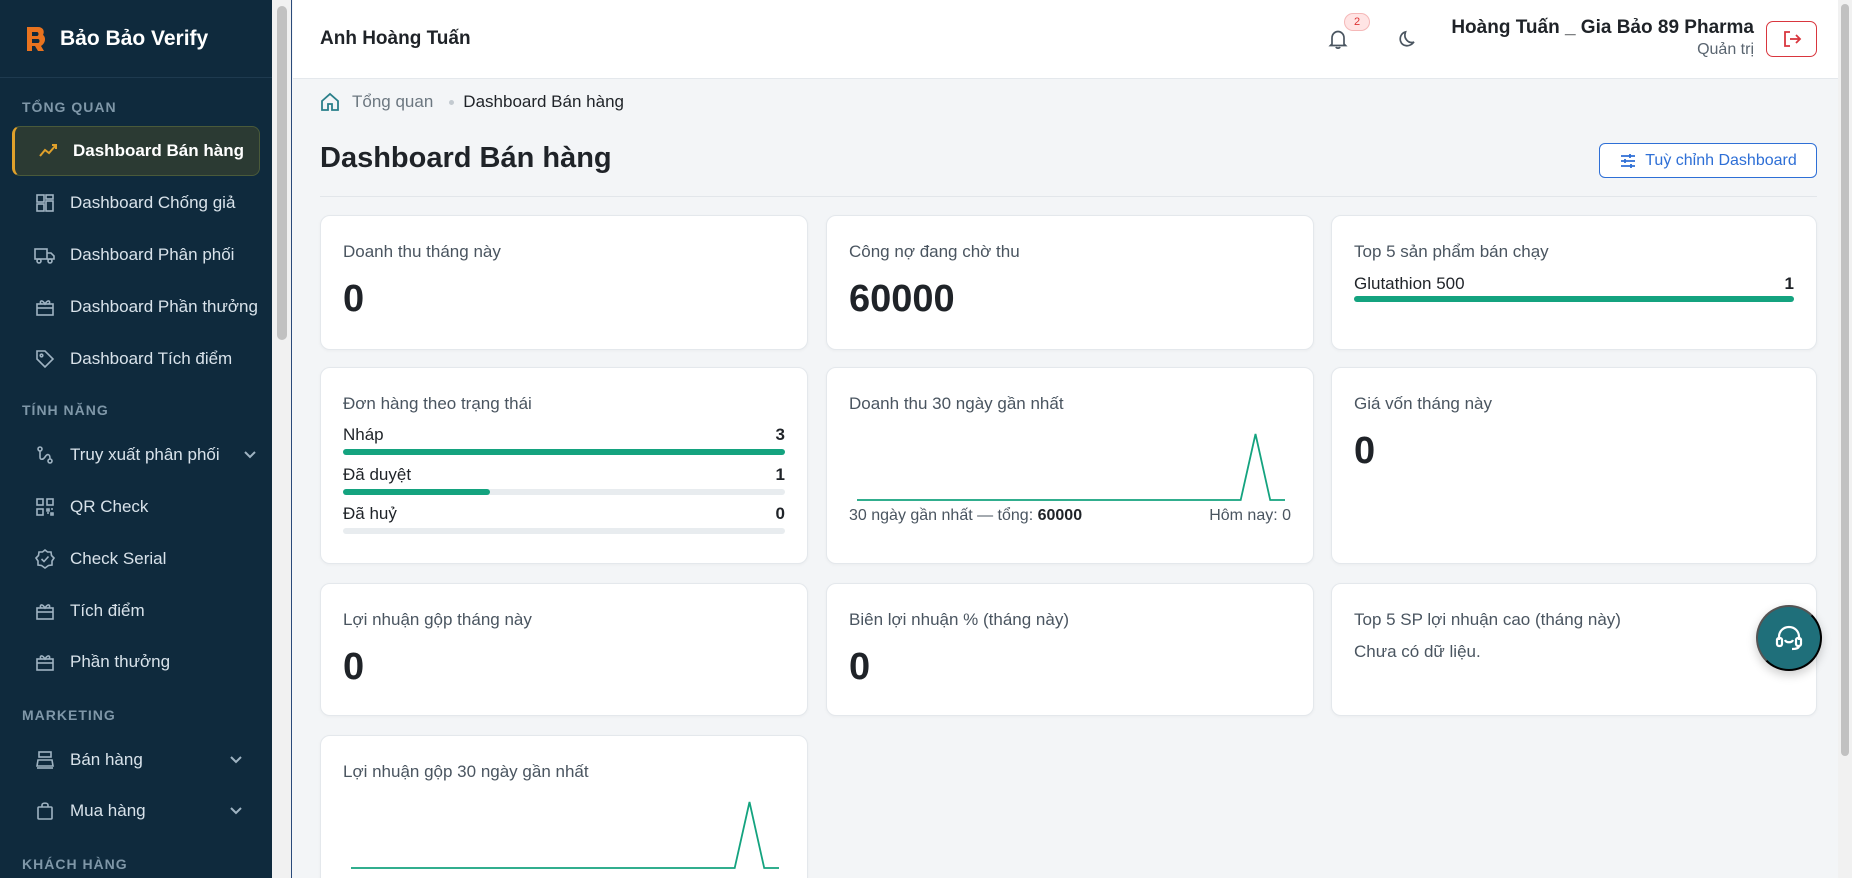 Image resolution: width=1852 pixels, height=878 pixels. I want to click on card-title: Doanh thu tháng này, so click(422, 251).